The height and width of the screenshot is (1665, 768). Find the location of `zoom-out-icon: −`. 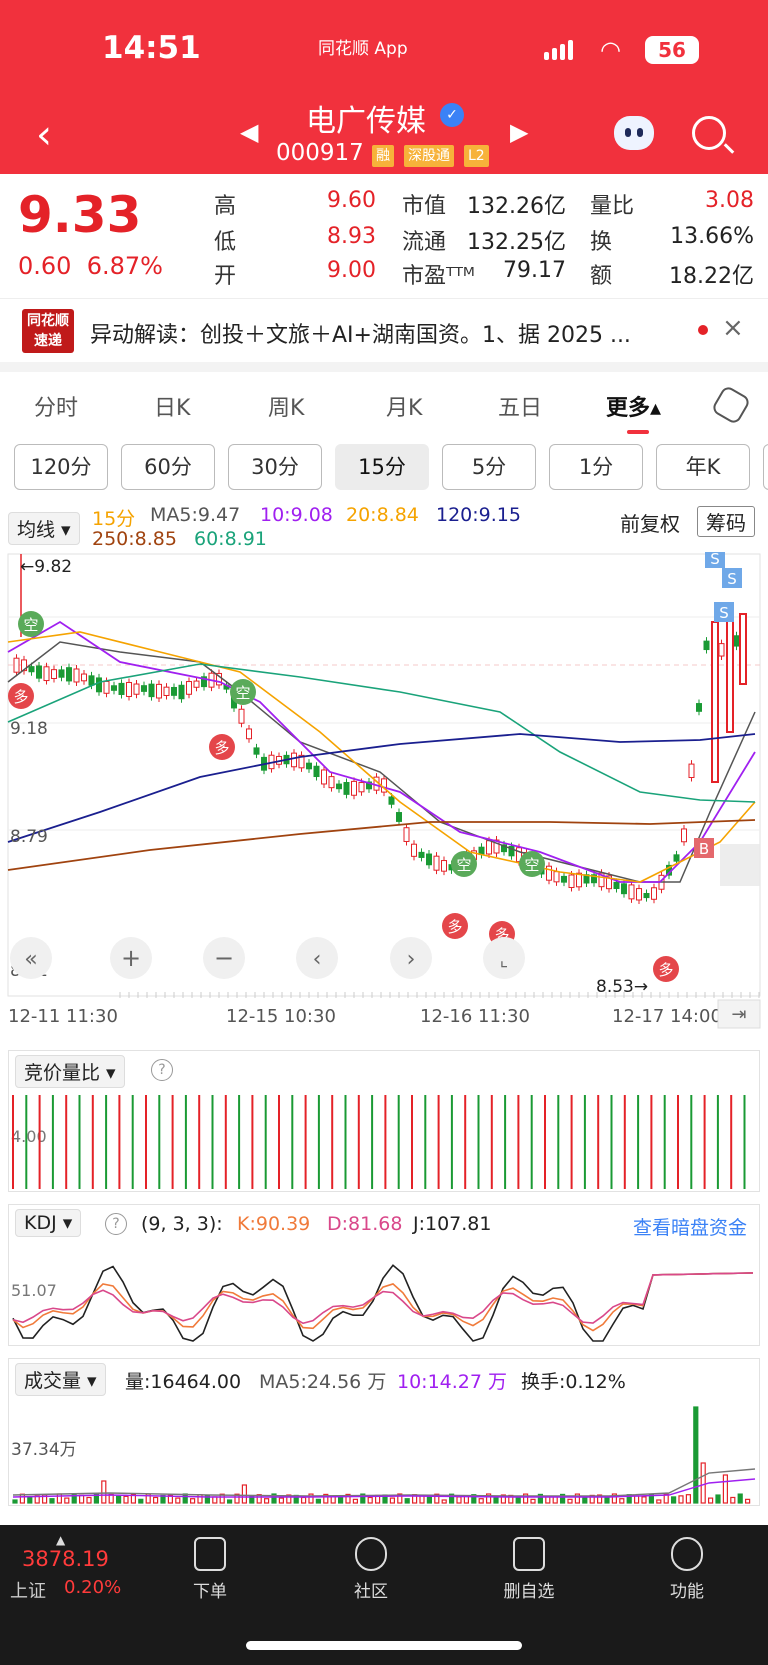

zoom-out-icon: − is located at coordinates (224, 958).